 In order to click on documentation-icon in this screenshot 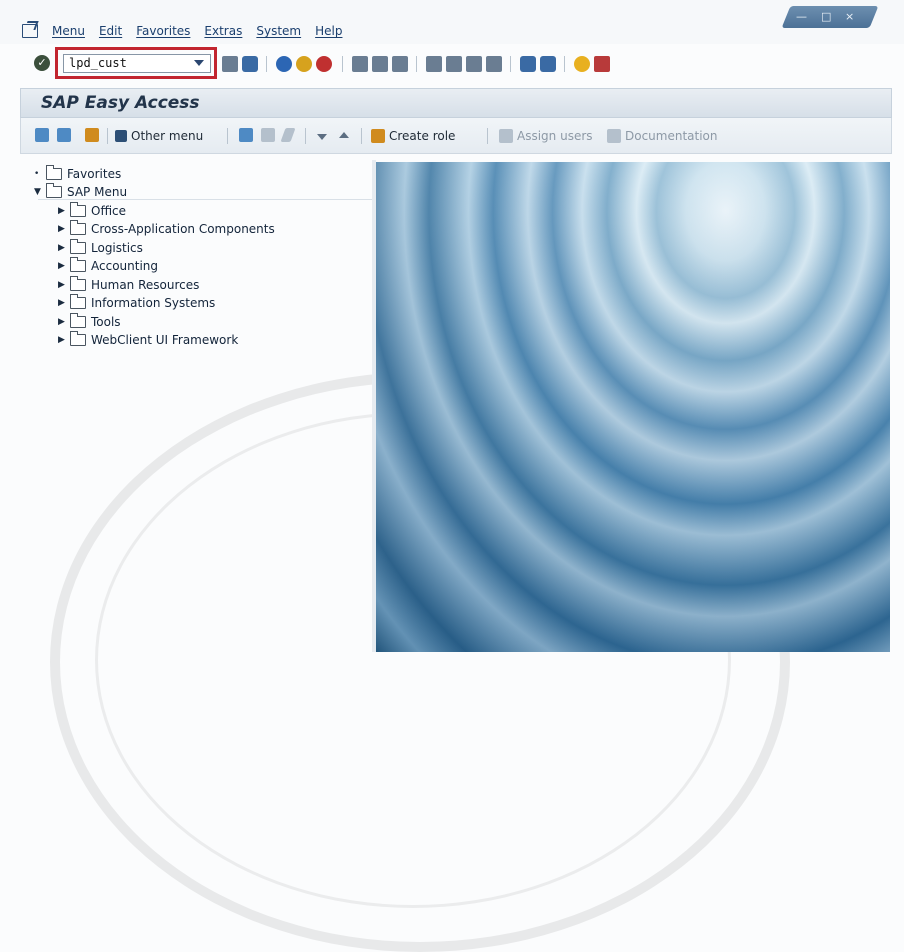, I will do `click(614, 136)`.